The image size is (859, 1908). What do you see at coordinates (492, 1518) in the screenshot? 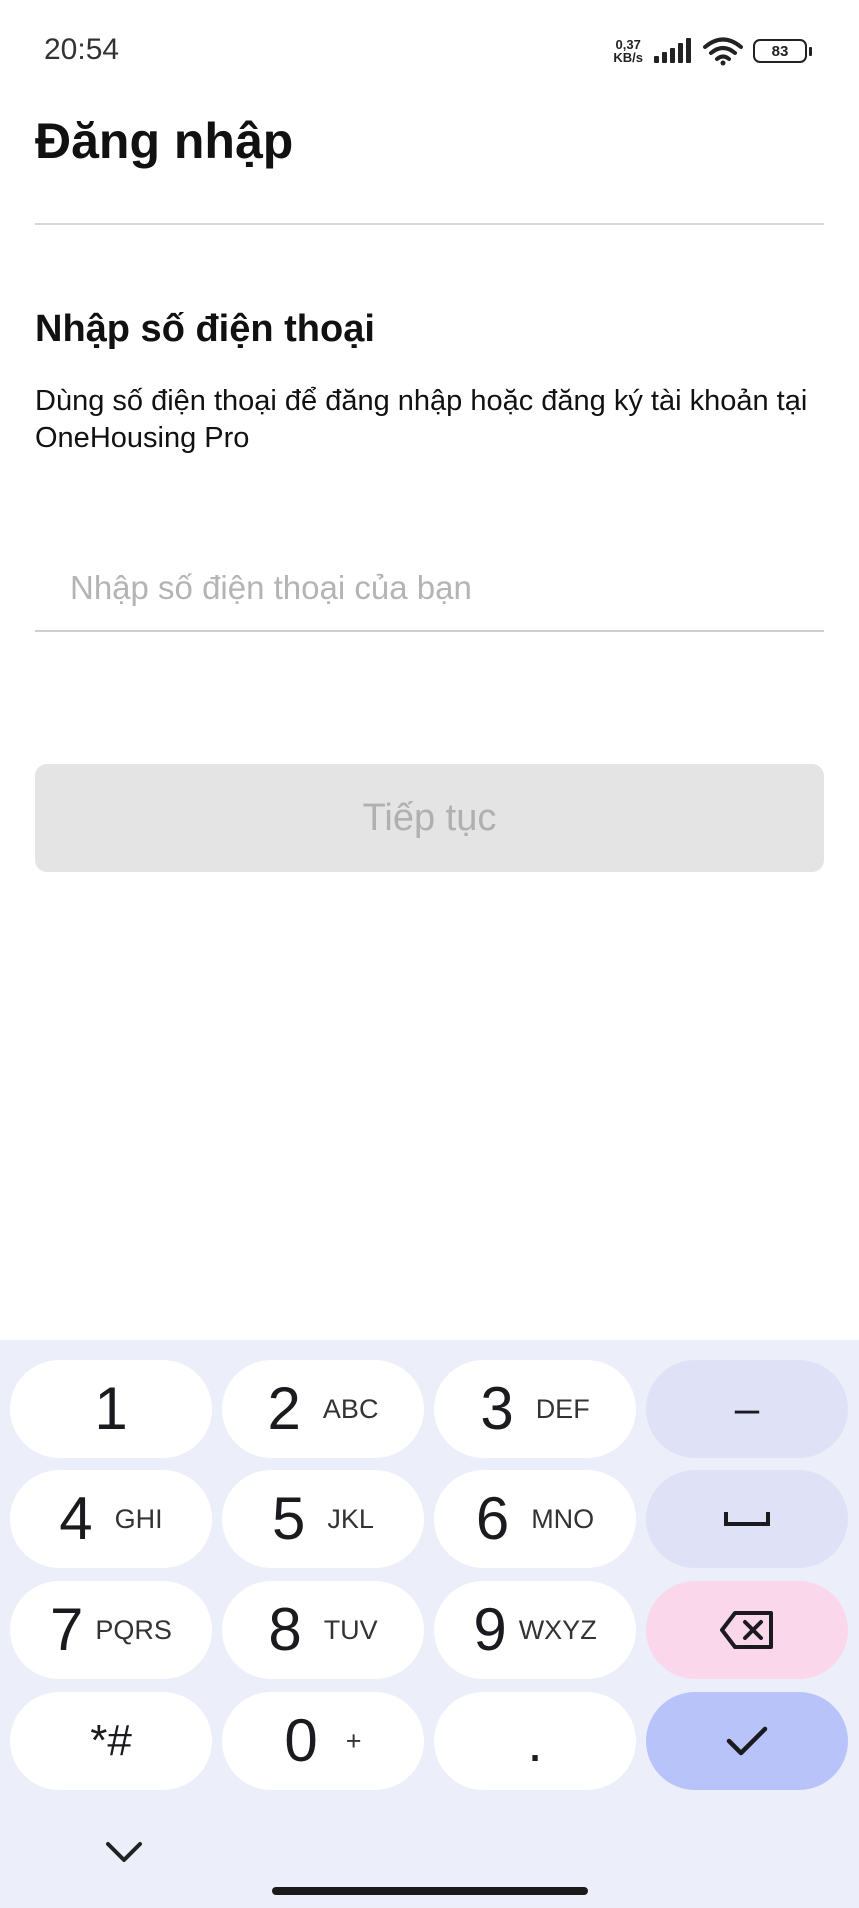
I see `key-digit: 6` at bounding box center [492, 1518].